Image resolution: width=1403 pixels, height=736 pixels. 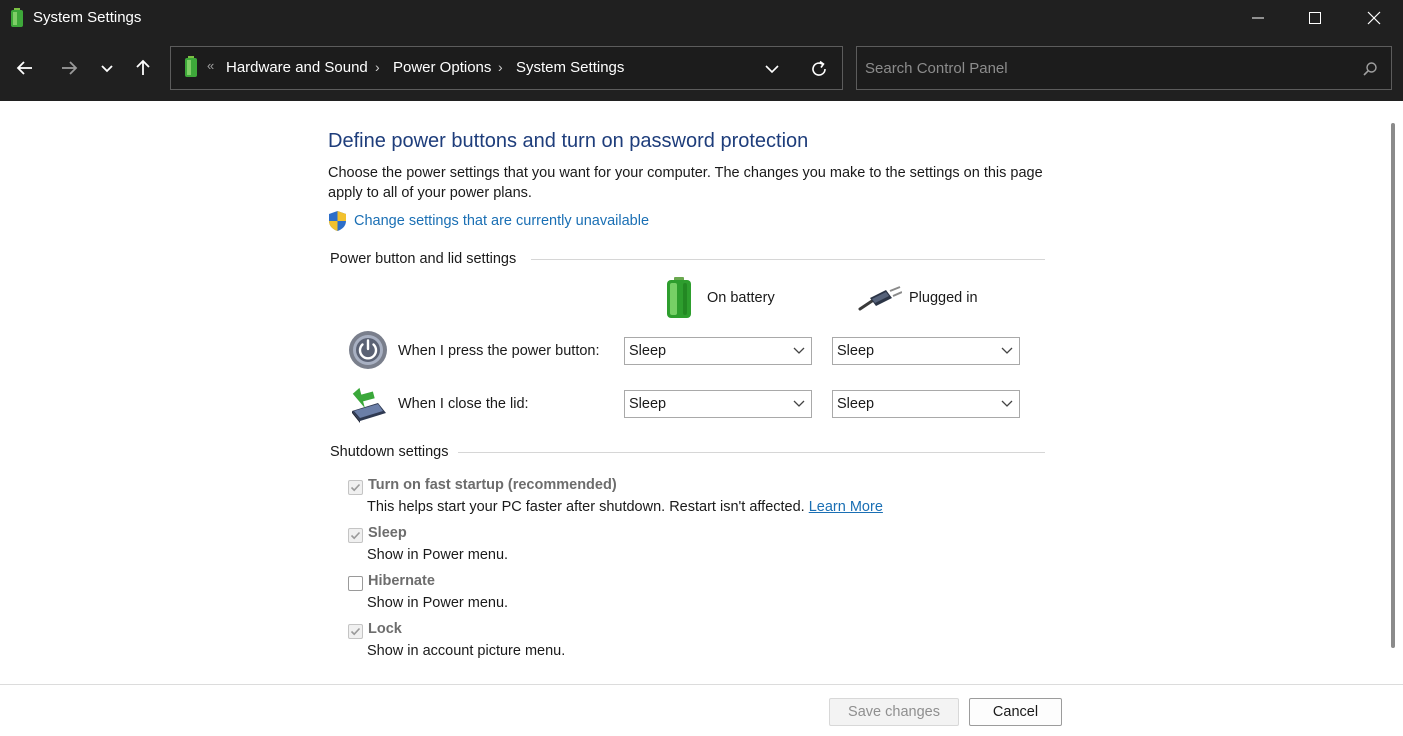 What do you see at coordinates (1105, 68) in the screenshot?
I see `search-input` at bounding box center [1105, 68].